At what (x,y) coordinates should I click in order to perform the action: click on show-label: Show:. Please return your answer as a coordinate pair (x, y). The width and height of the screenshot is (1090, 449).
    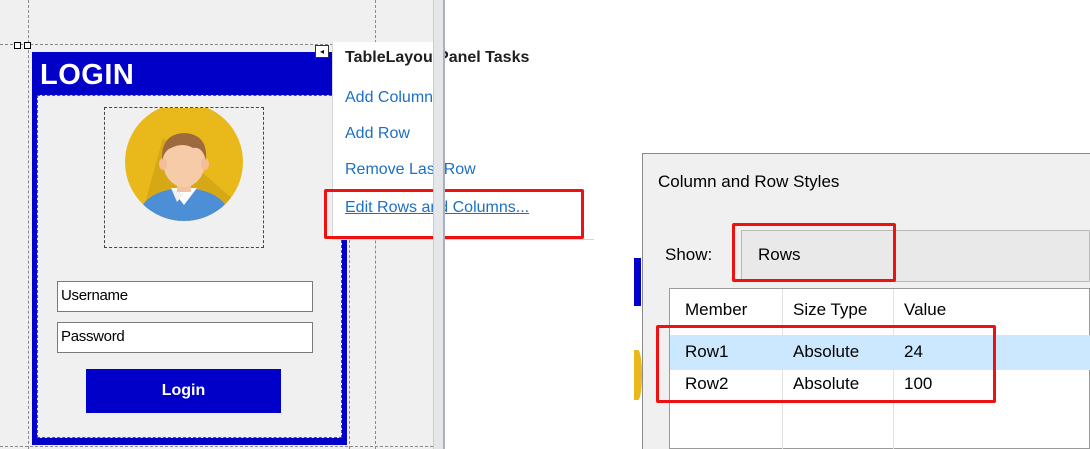
    Looking at the image, I should click on (689, 254).